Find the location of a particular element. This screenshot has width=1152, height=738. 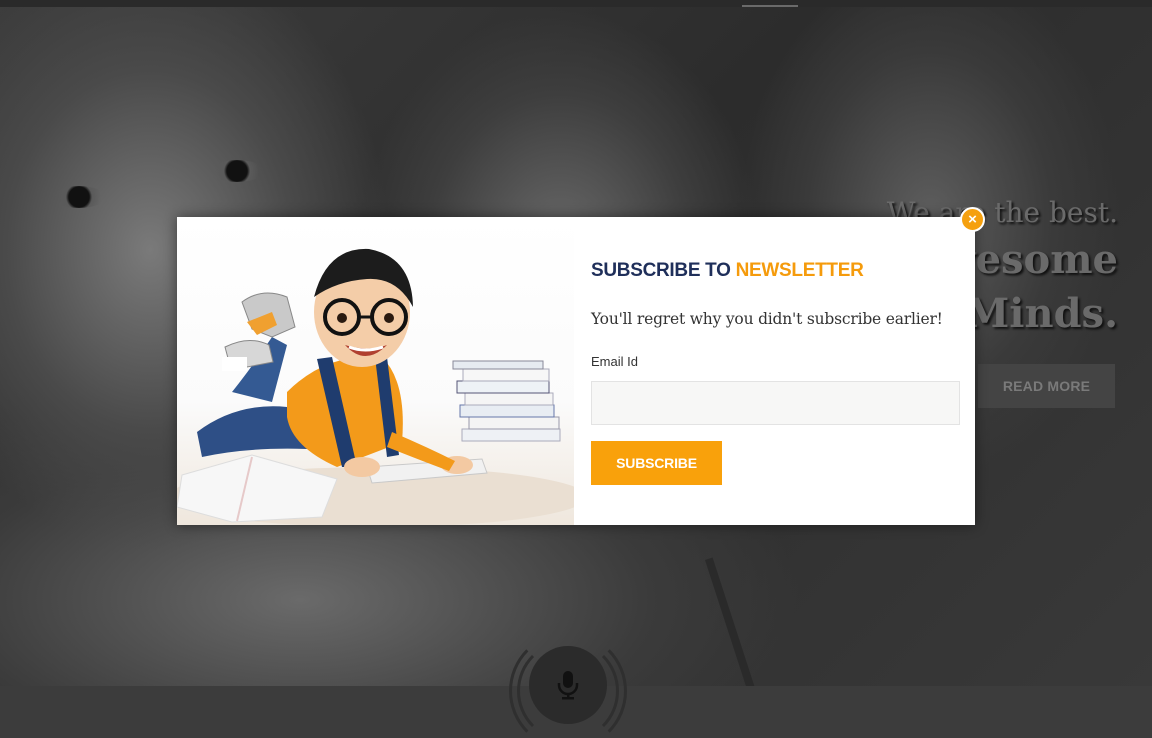

modal-title-part1: SUBSCRIBE TO is located at coordinates (663, 270).